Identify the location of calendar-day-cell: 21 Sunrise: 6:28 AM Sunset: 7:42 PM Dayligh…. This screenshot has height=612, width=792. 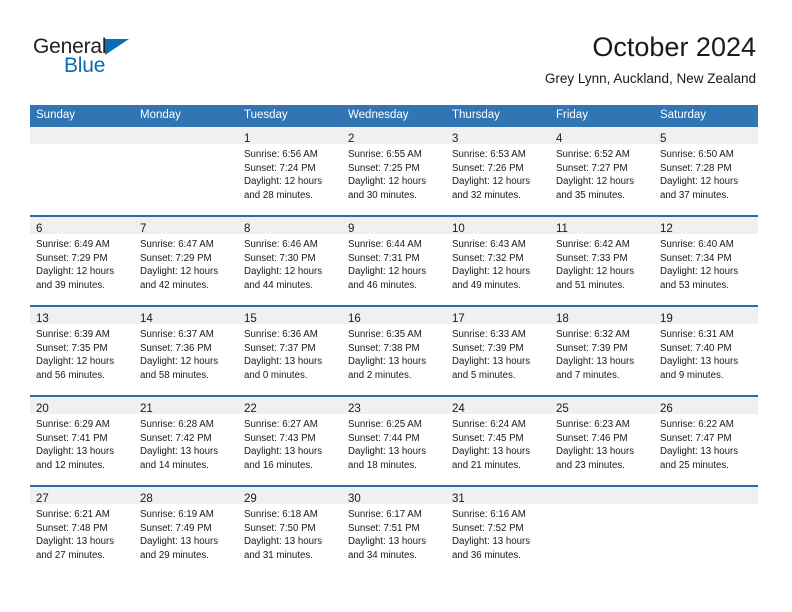
(186, 440).